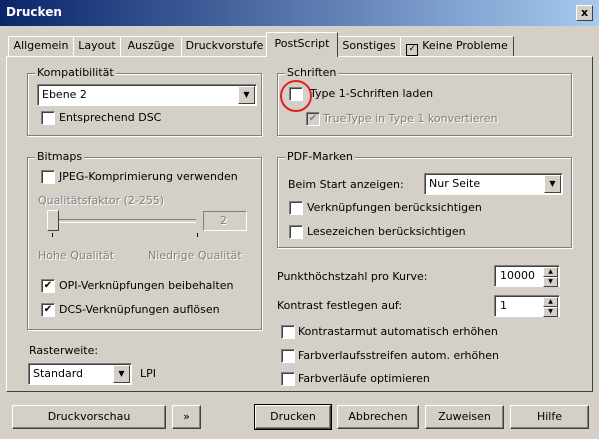  Describe the element at coordinates (41, 46) in the screenshot. I see `tab-allgemein: Allgemein` at that location.